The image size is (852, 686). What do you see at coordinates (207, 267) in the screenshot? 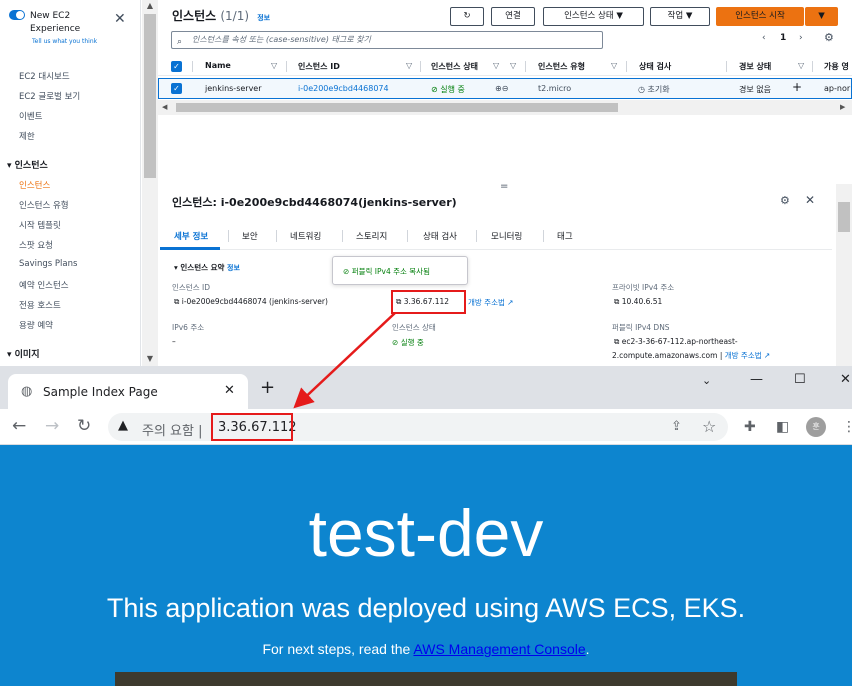
I see `summary-heading: ▾ 인스턴스 요약 정보` at bounding box center [207, 267].